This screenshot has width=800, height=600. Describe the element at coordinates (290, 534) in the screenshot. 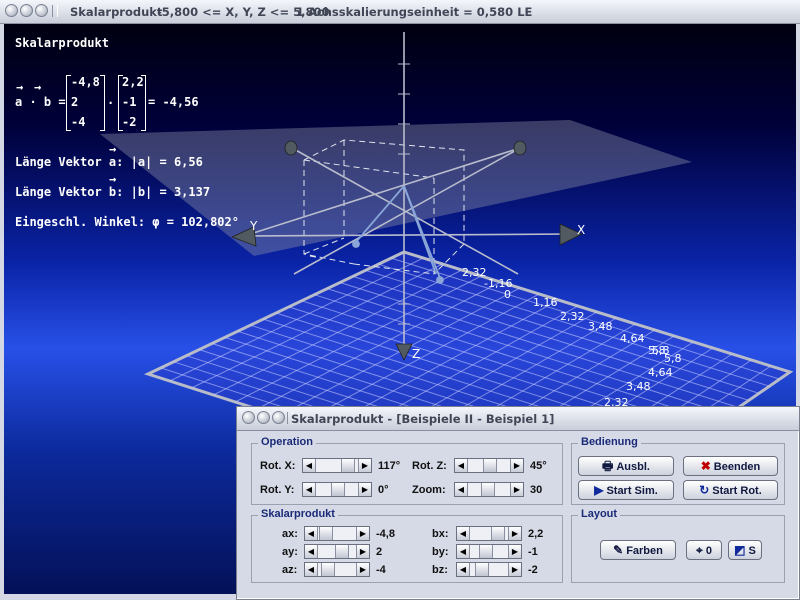

I see `ax-label: ax:` at that location.